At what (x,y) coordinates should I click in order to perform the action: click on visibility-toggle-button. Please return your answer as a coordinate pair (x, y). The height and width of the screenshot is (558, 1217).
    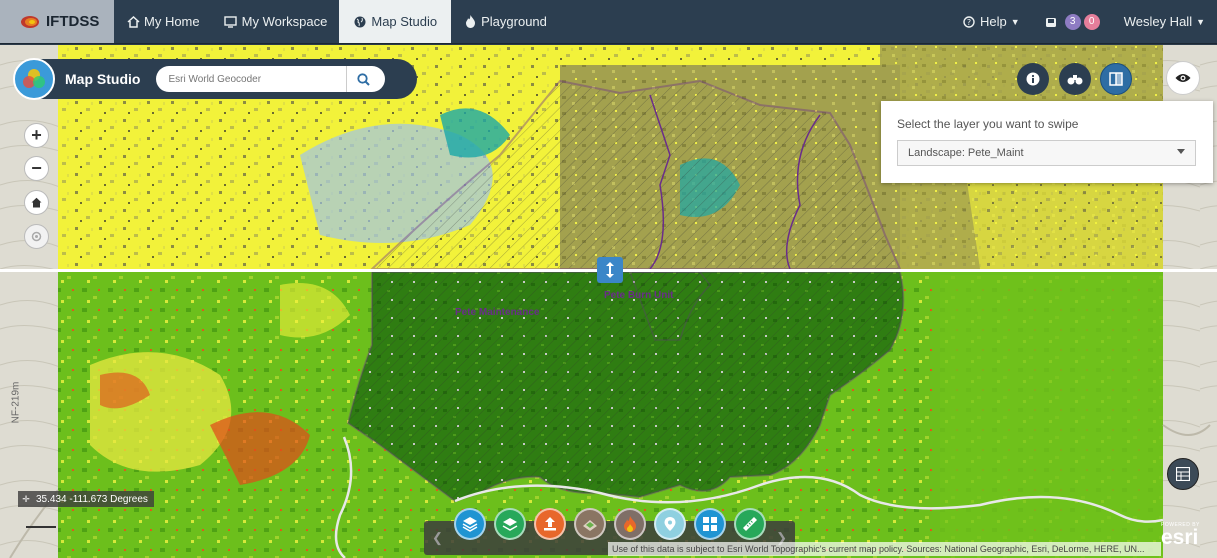
    Looking at the image, I should click on (1183, 78).